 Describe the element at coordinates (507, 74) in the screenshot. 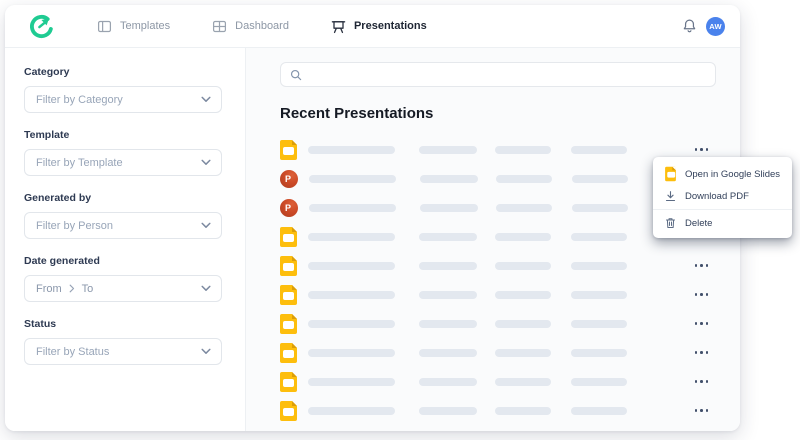

I see `search-input` at that location.